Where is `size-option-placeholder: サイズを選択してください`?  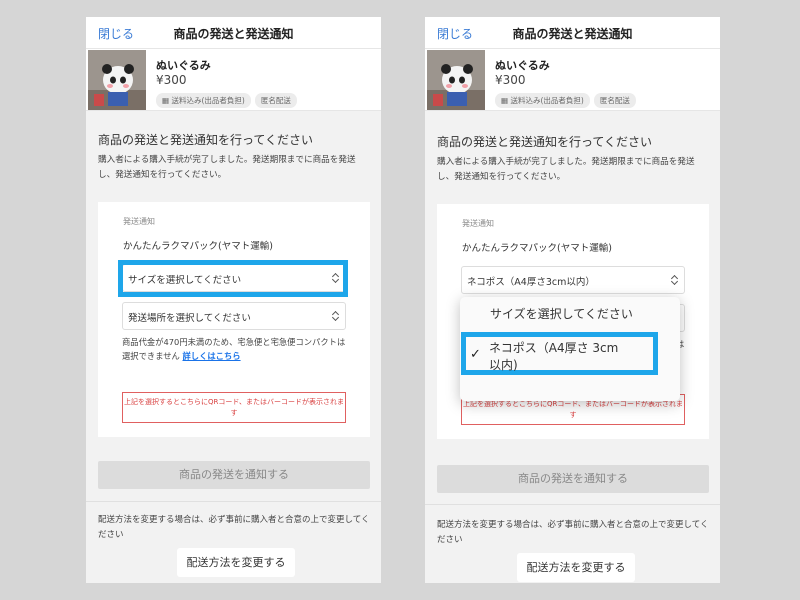
size-option-placeholder: サイズを選択してください is located at coordinates (561, 313).